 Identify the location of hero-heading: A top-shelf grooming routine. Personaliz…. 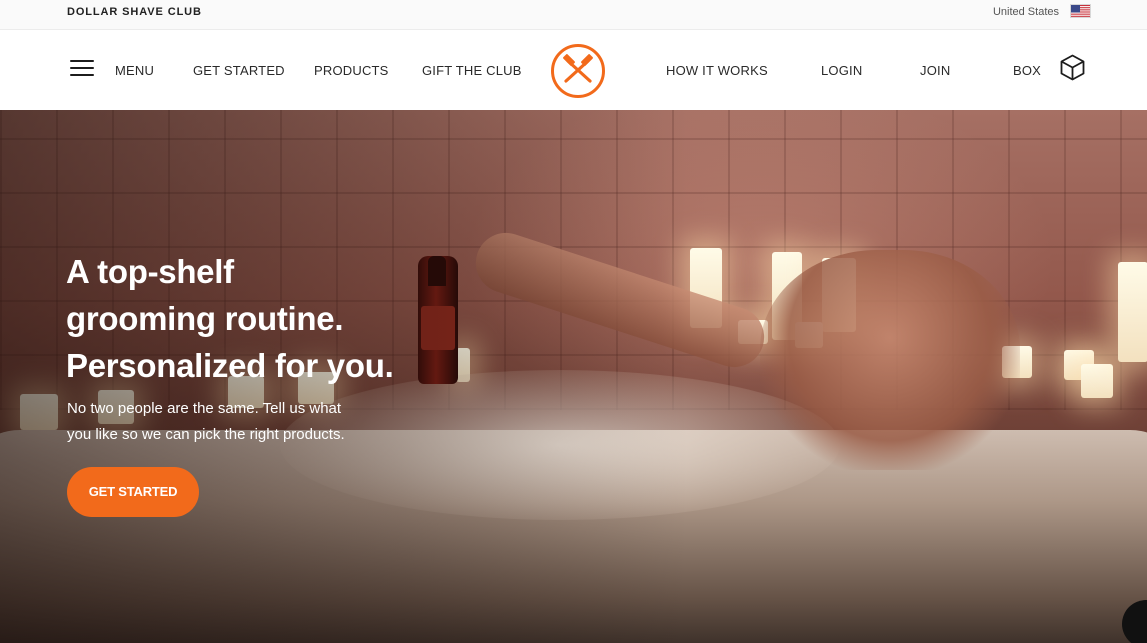
(276, 318).